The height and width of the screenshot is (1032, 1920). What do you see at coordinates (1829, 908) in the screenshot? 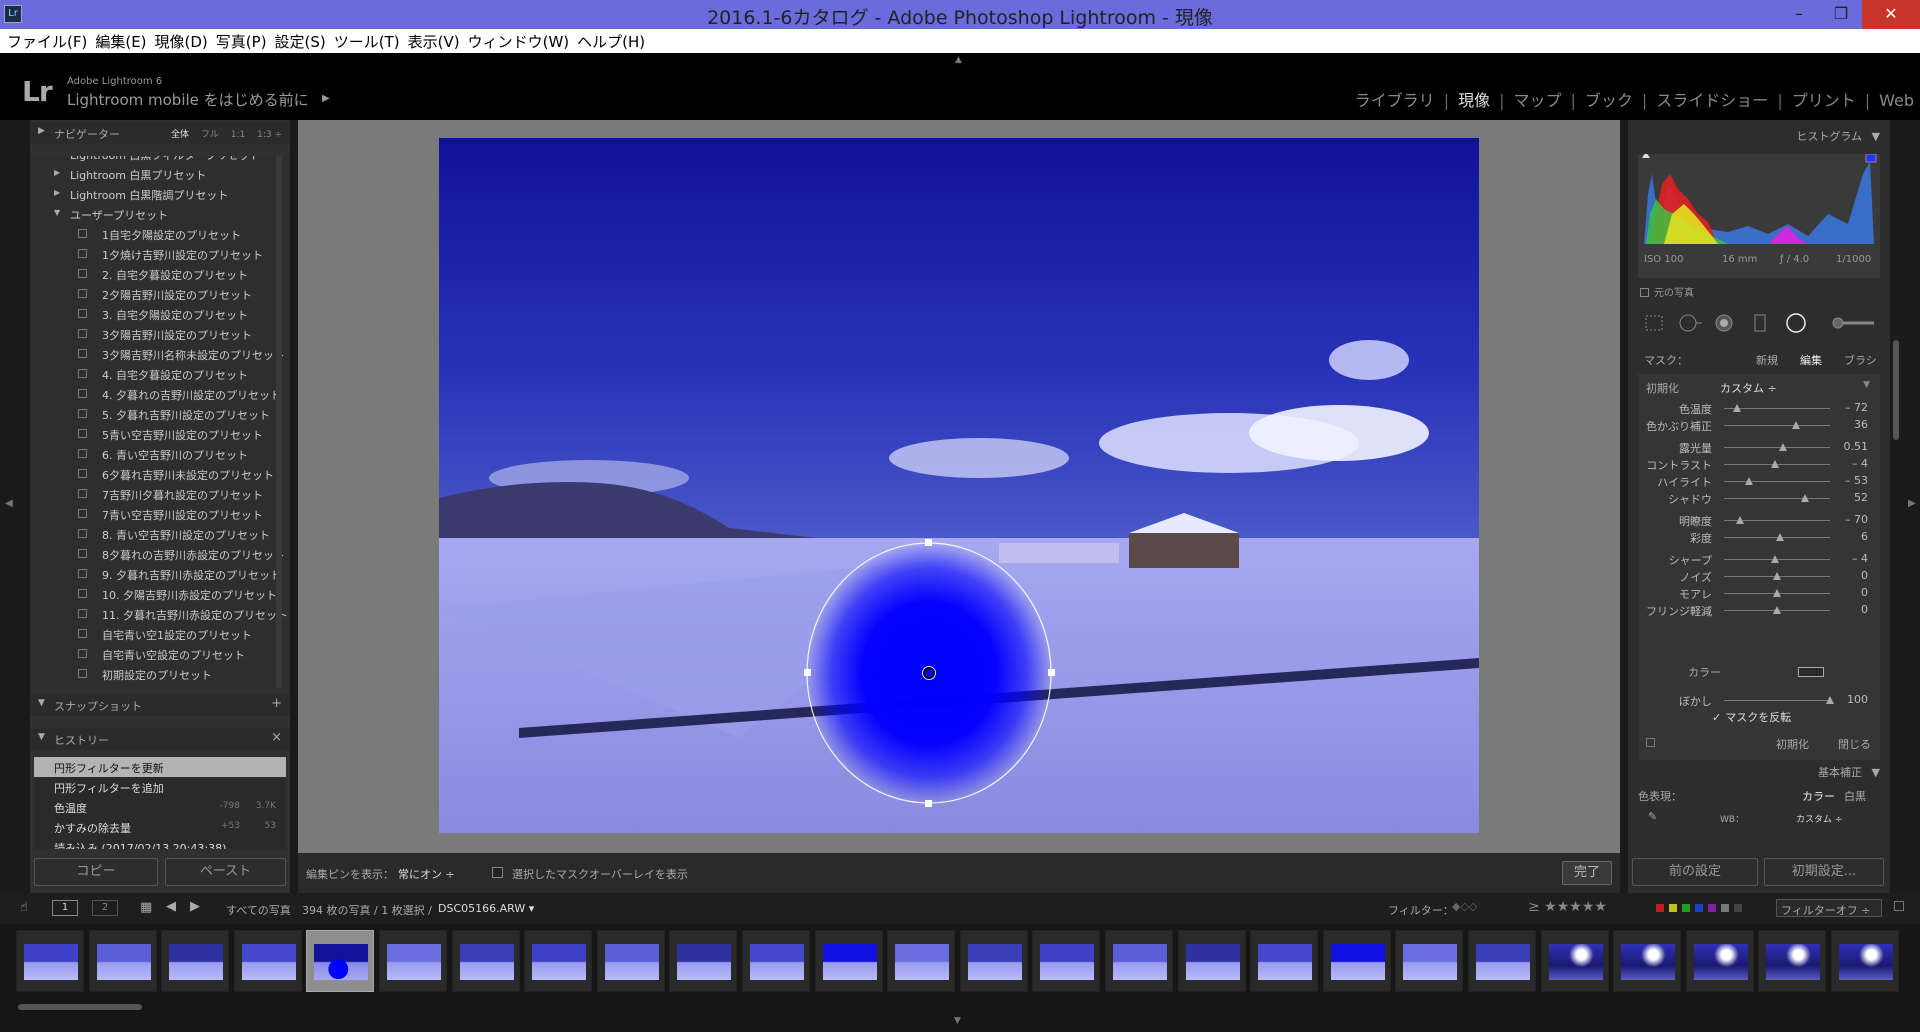
I see `filter-preset-dropdown: フィルターオフ ÷` at bounding box center [1829, 908].